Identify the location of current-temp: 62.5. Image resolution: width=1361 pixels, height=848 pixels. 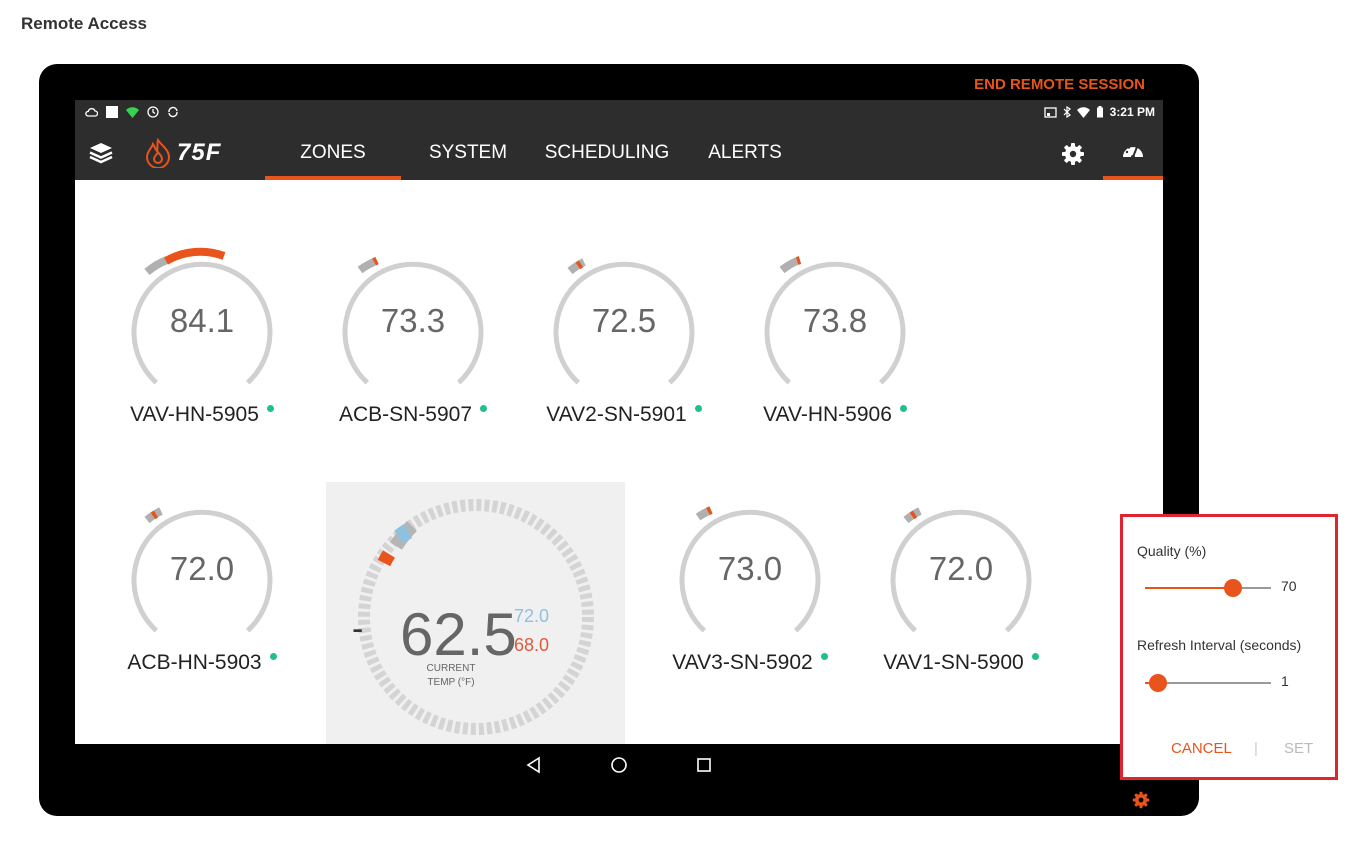
(458, 634).